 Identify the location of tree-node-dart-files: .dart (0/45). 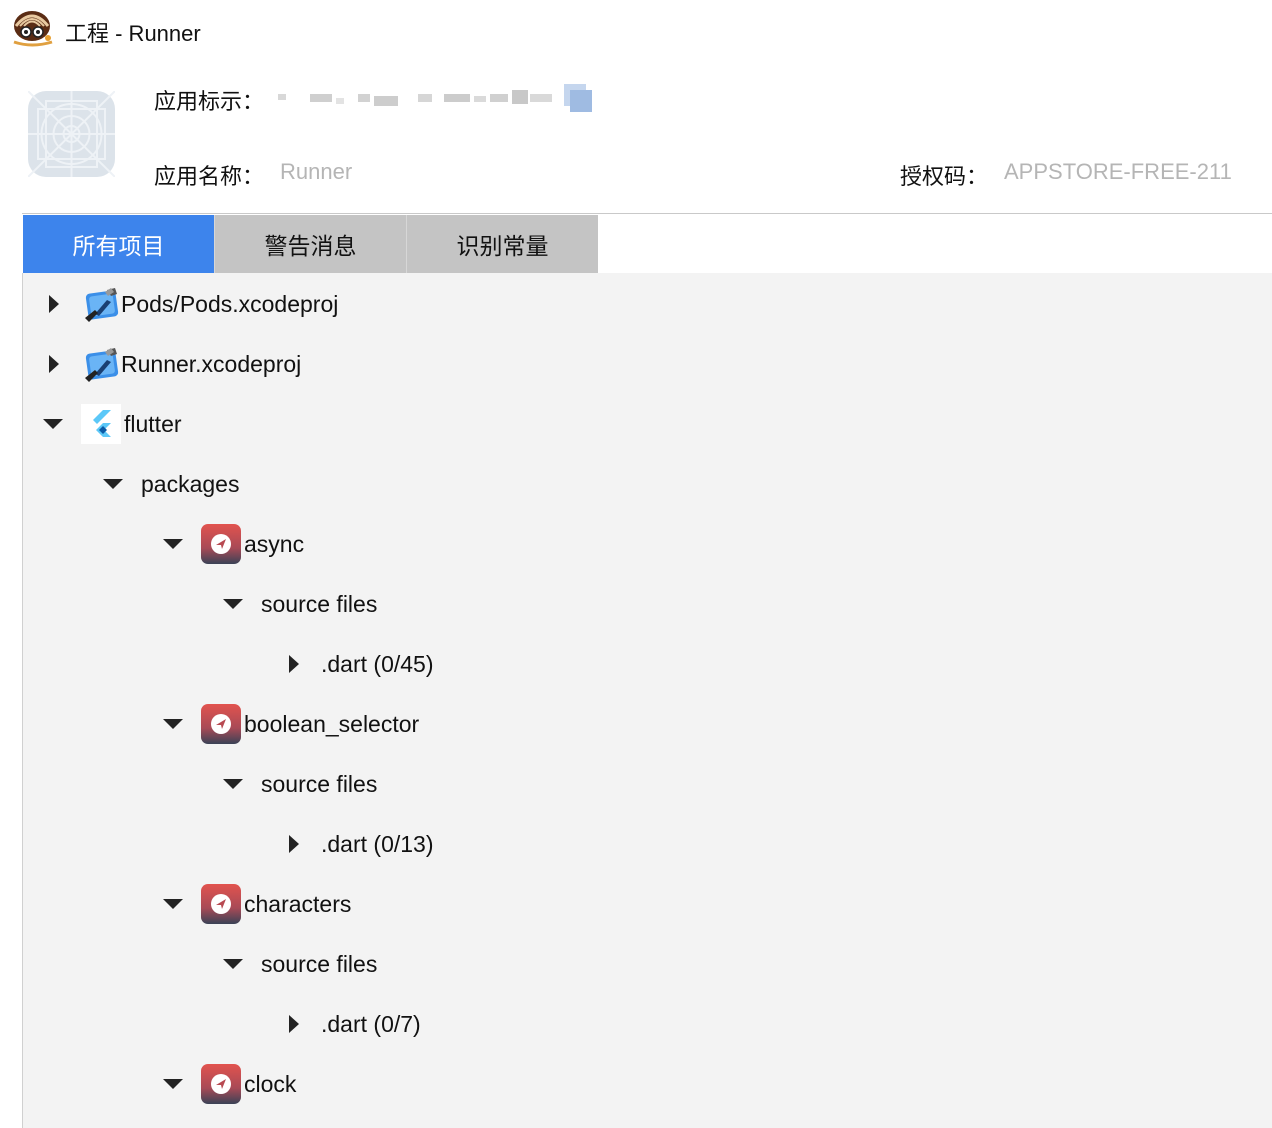
(357, 664).